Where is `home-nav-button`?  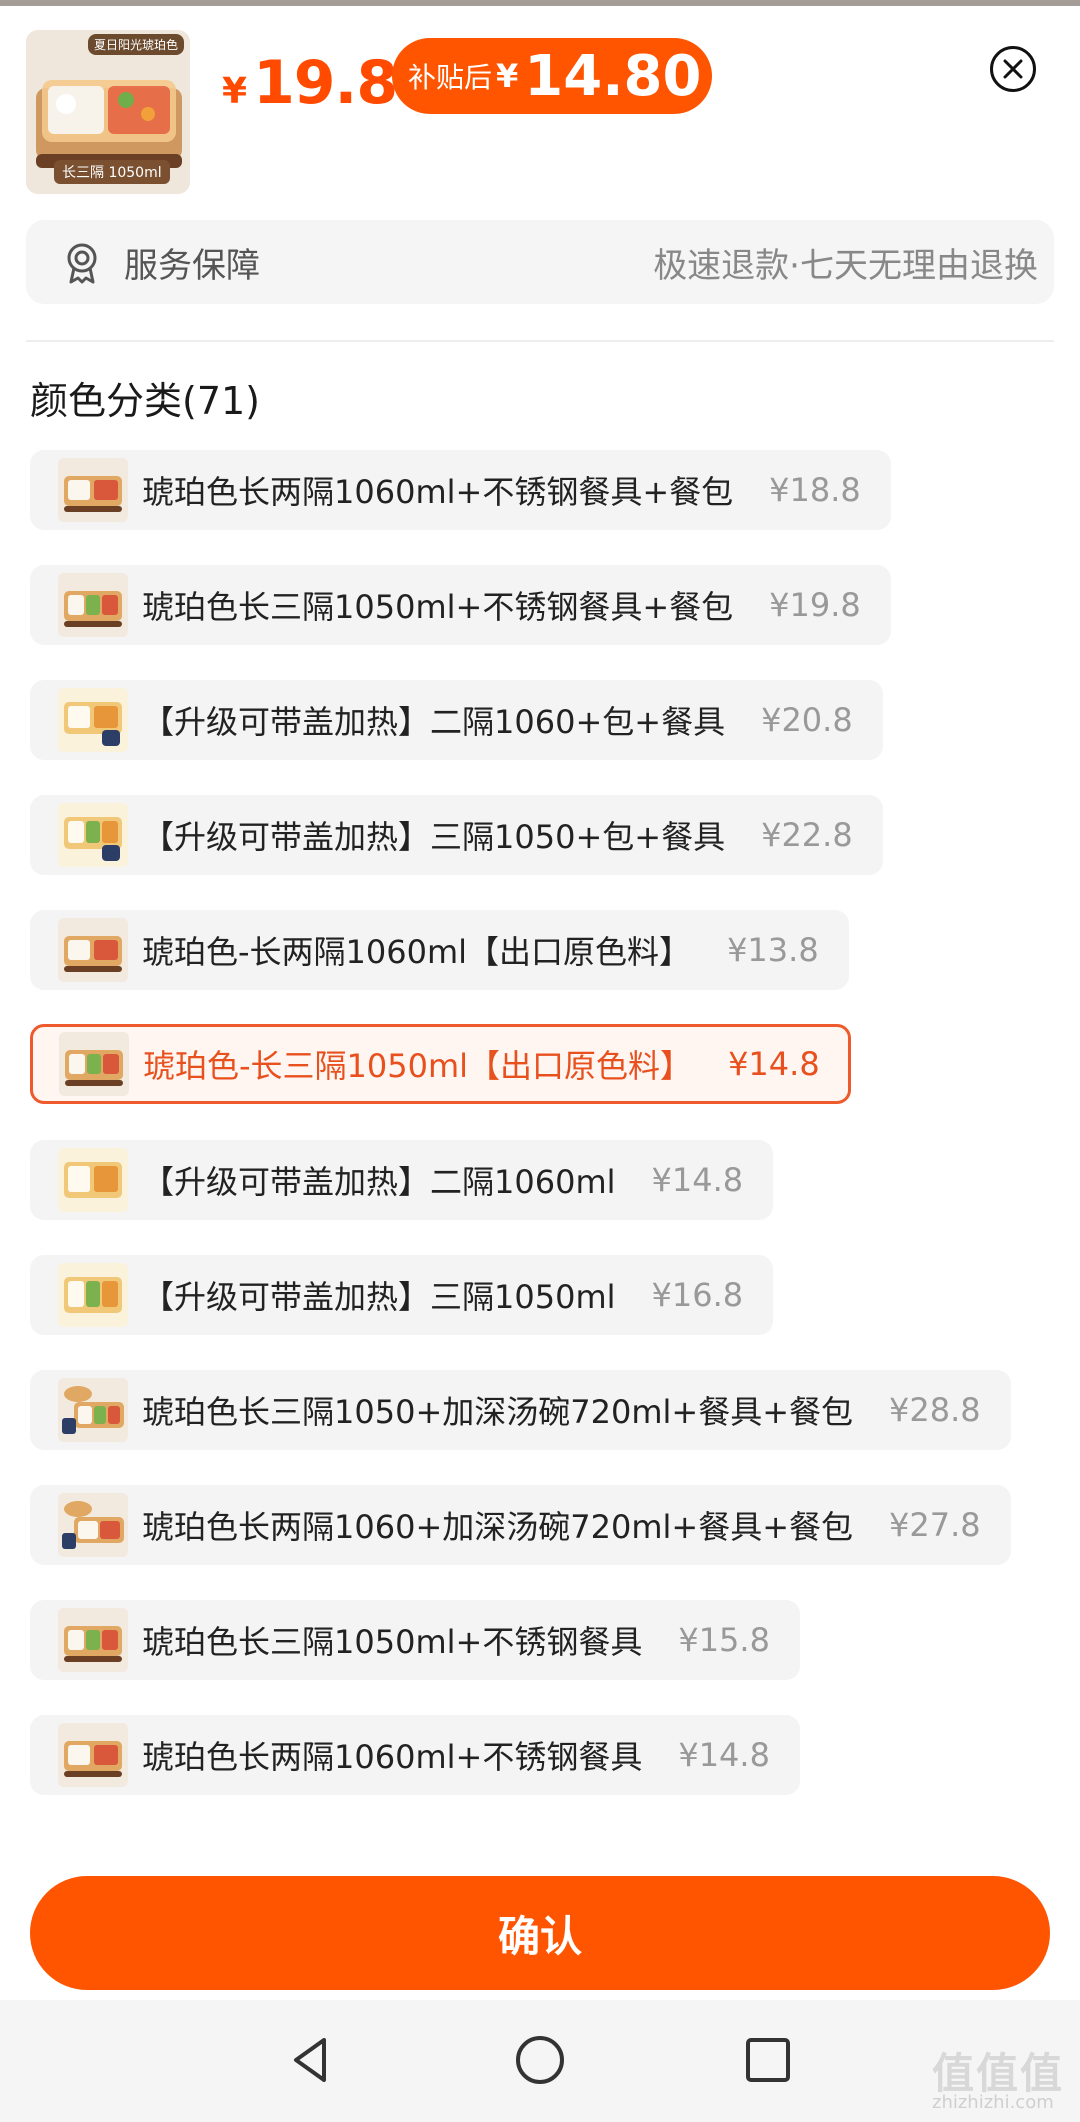
home-nav-button is located at coordinates (540, 2060).